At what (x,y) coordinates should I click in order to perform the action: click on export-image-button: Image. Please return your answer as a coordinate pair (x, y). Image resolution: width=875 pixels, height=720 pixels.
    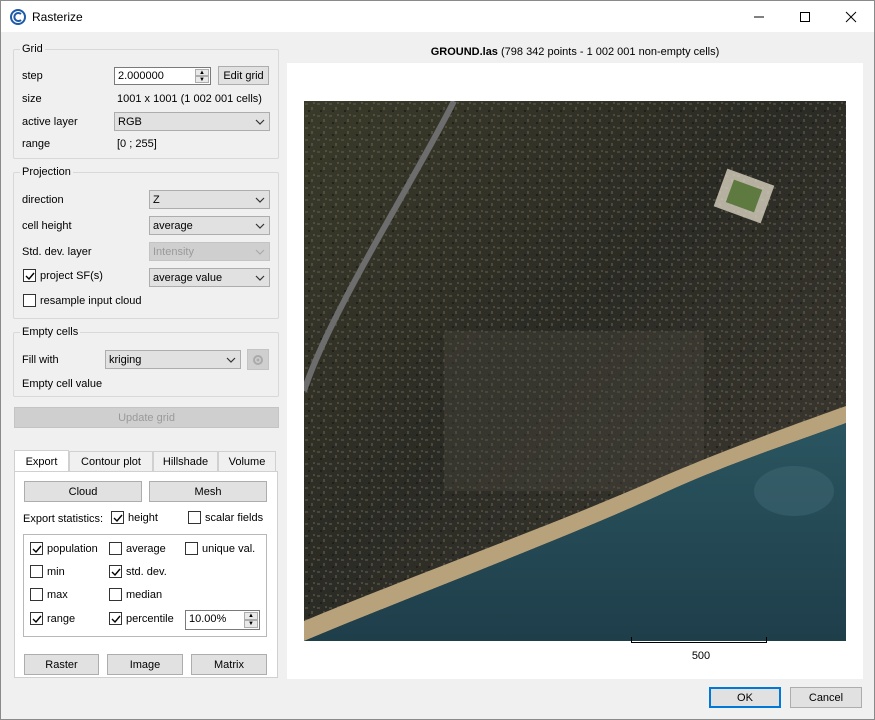
    Looking at the image, I should click on (145, 664).